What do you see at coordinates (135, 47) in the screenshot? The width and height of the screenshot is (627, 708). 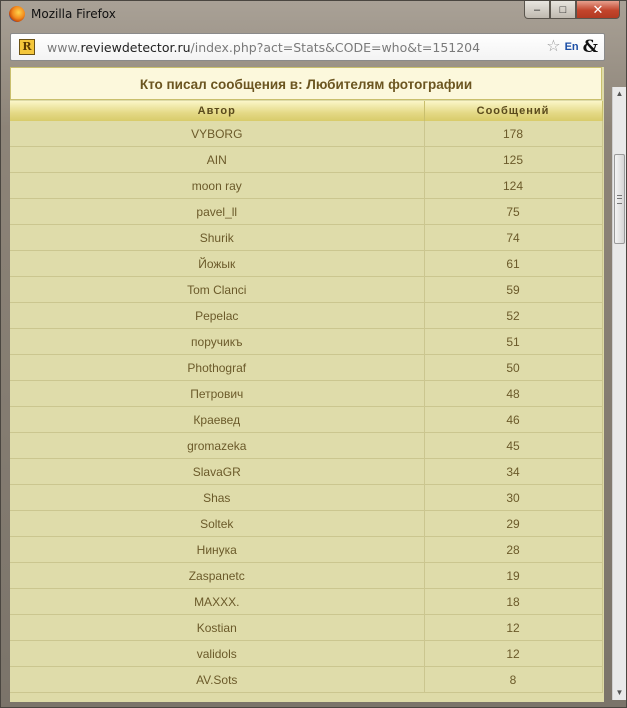 I see `url-host: reviewdetector.ru` at bounding box center [135, 47].